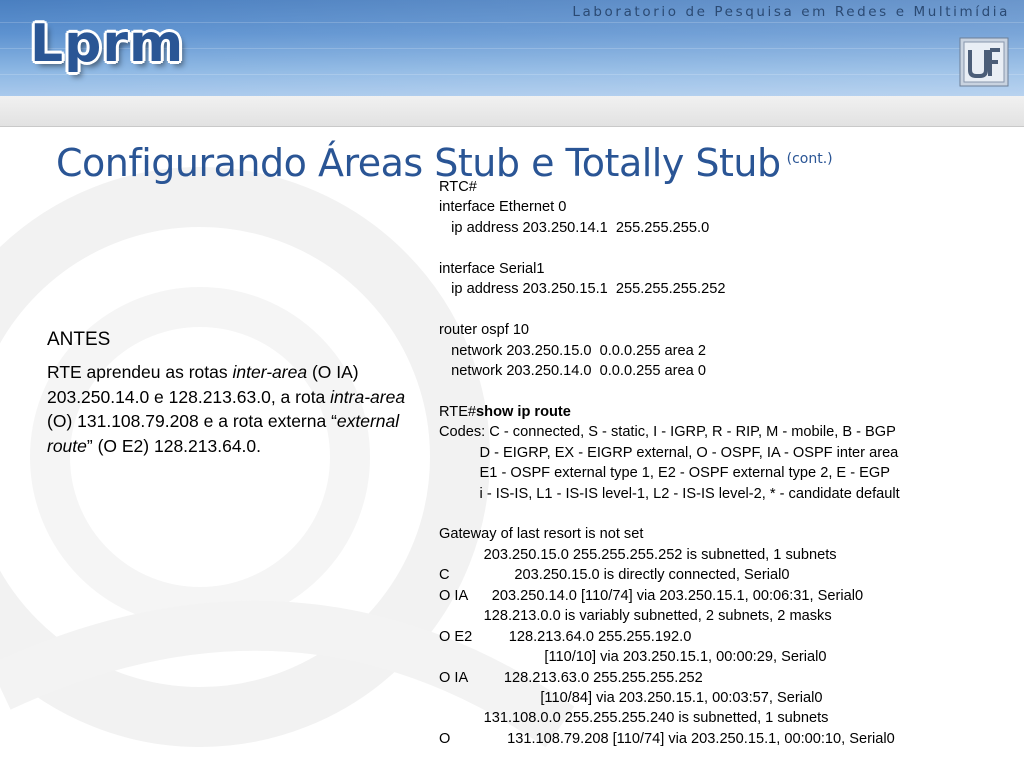 The image size is (1024, 768). Describe the element at coordinates (174, 445) in the screenshot. I see `antes-text-4: ” (O E2) 128.213.64.0.` at that location.